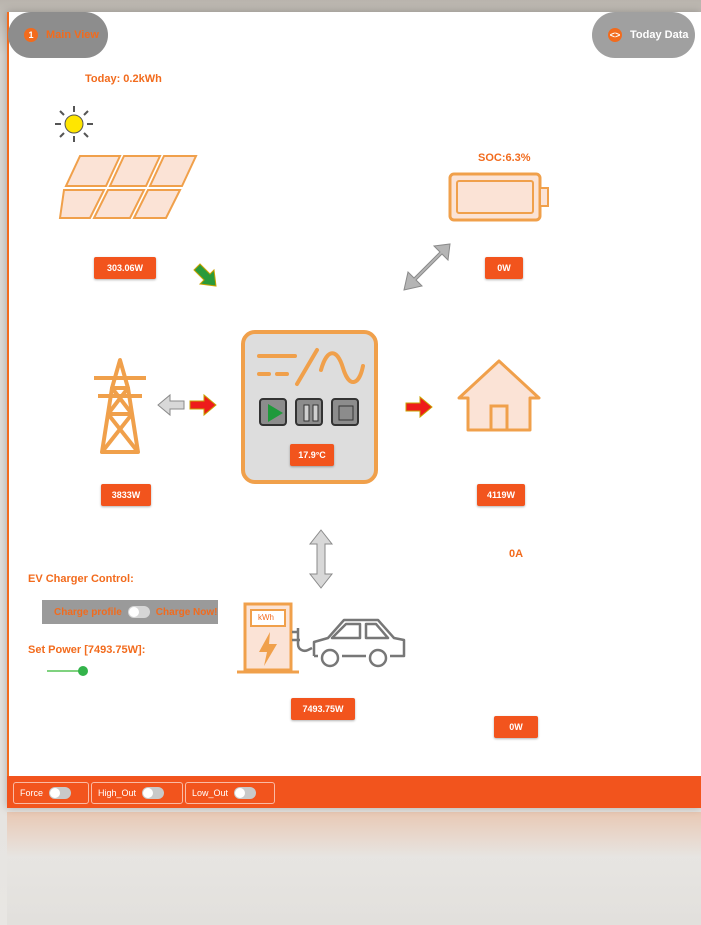  I want to click on pause-icon, so click(311, 413).